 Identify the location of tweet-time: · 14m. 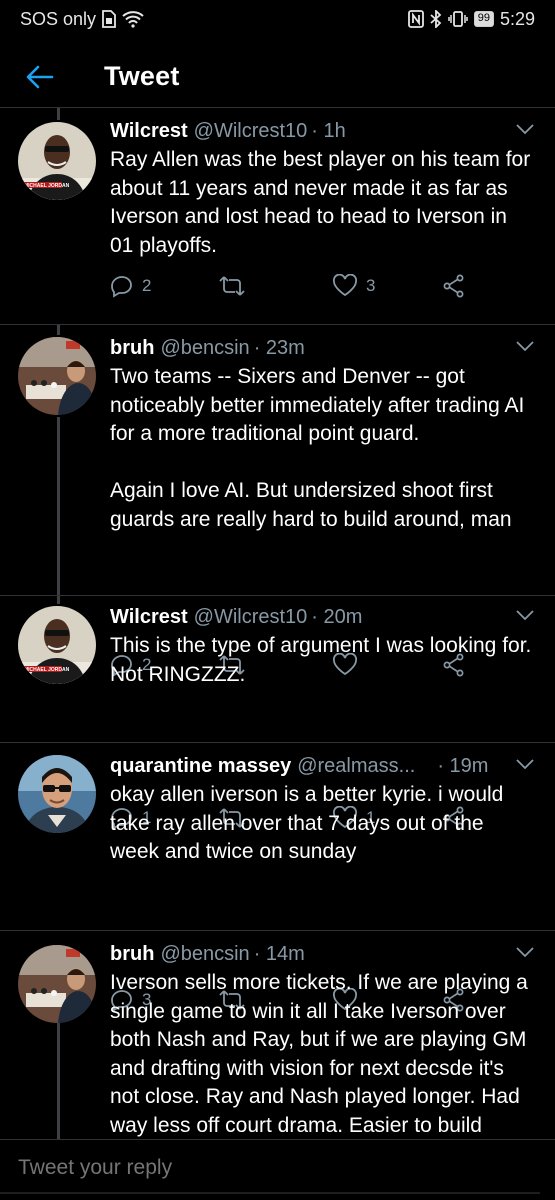
(279, 954).